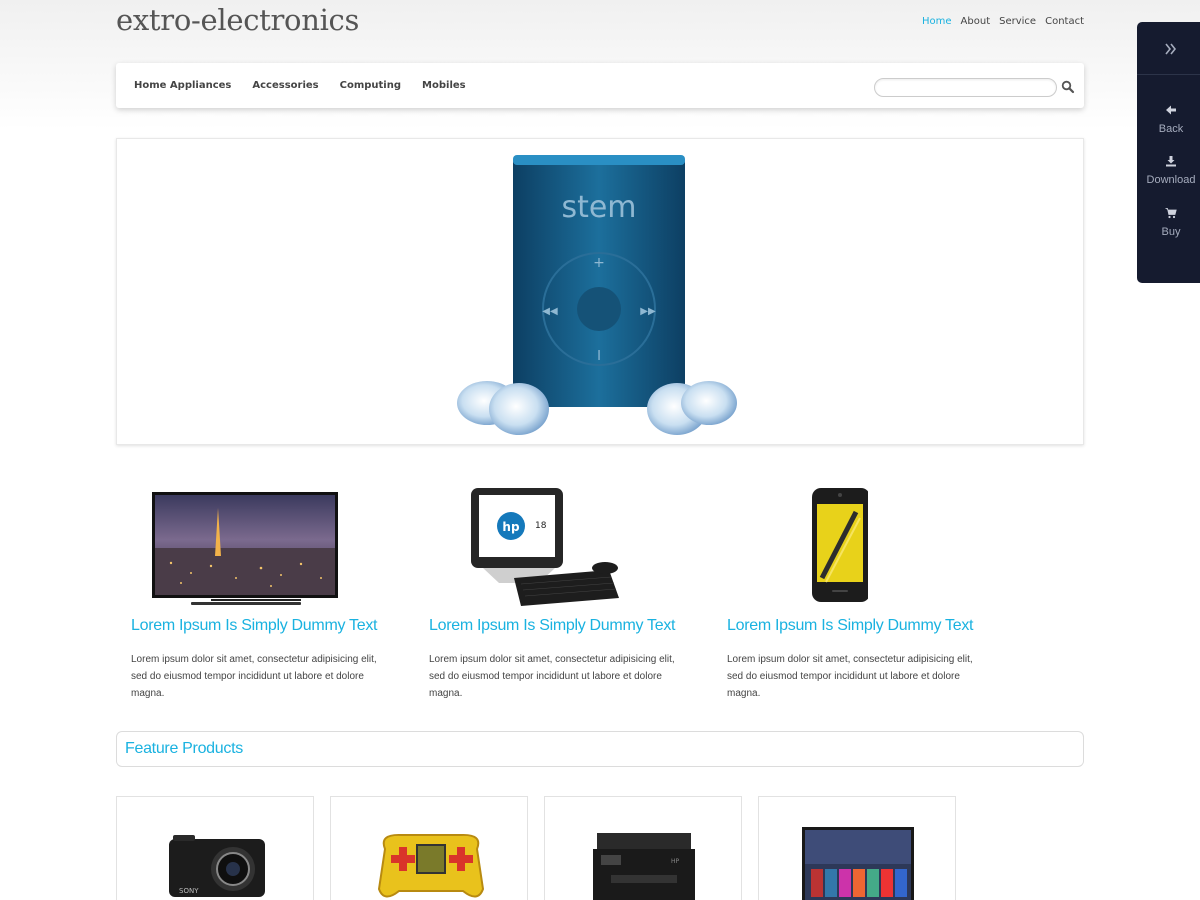  I want to click on arrow-left-icon, so click(1171, 110).